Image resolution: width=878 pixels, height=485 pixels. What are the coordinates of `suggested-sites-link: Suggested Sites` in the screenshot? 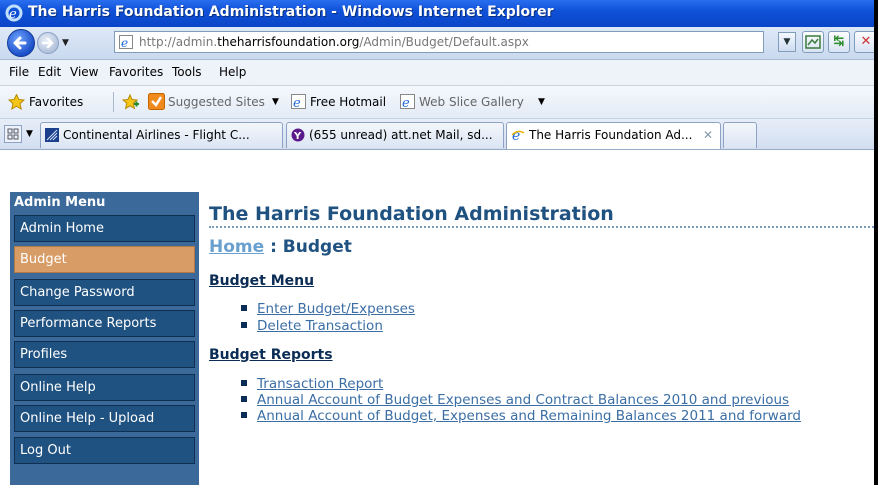 It's located at (216, 102).